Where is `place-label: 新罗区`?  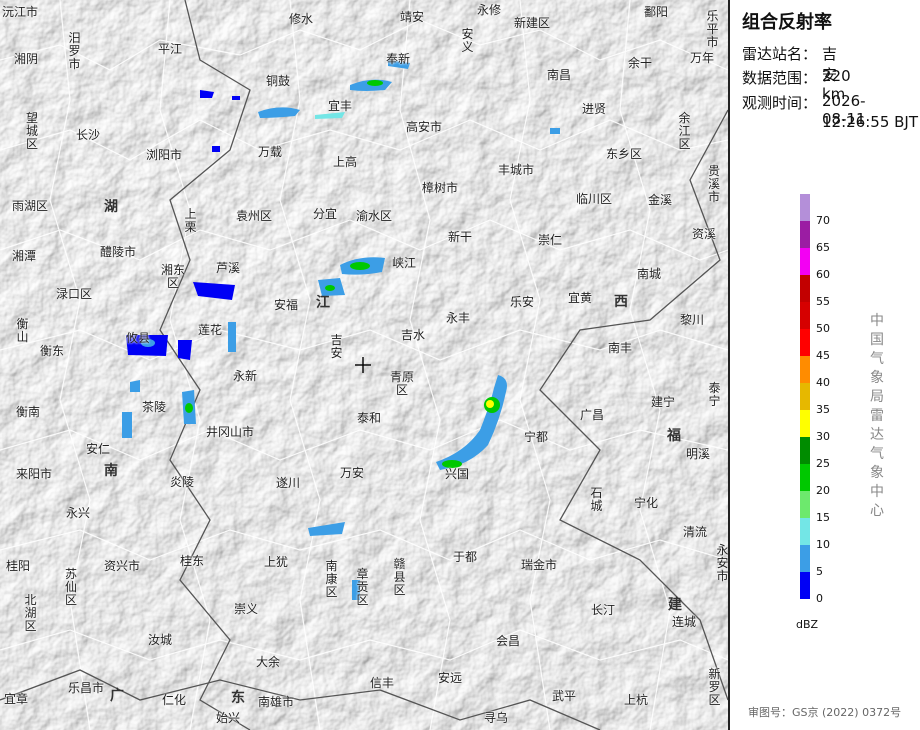 place-label: 新罗区 is located at coordinates (714, 687).